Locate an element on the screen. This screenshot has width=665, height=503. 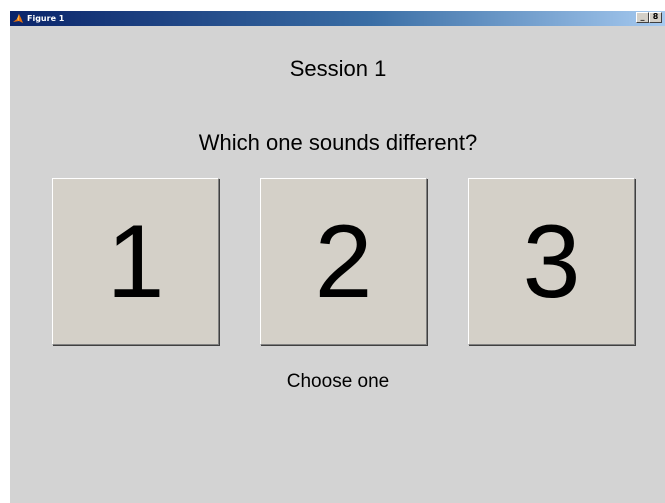
choice-button-3: 3 is located at coordinates (551, 261).